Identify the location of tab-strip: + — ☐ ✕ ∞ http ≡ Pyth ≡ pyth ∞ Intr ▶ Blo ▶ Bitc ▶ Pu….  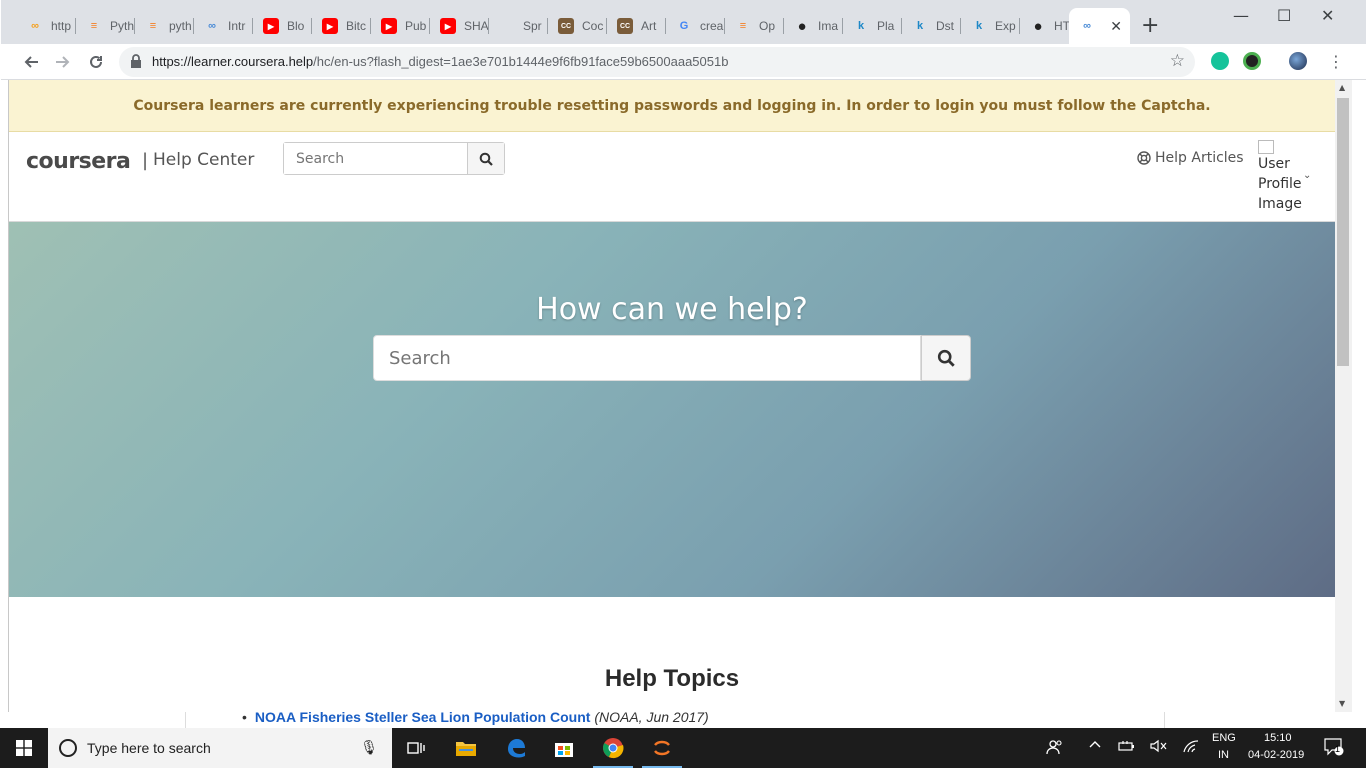
(683, 22).